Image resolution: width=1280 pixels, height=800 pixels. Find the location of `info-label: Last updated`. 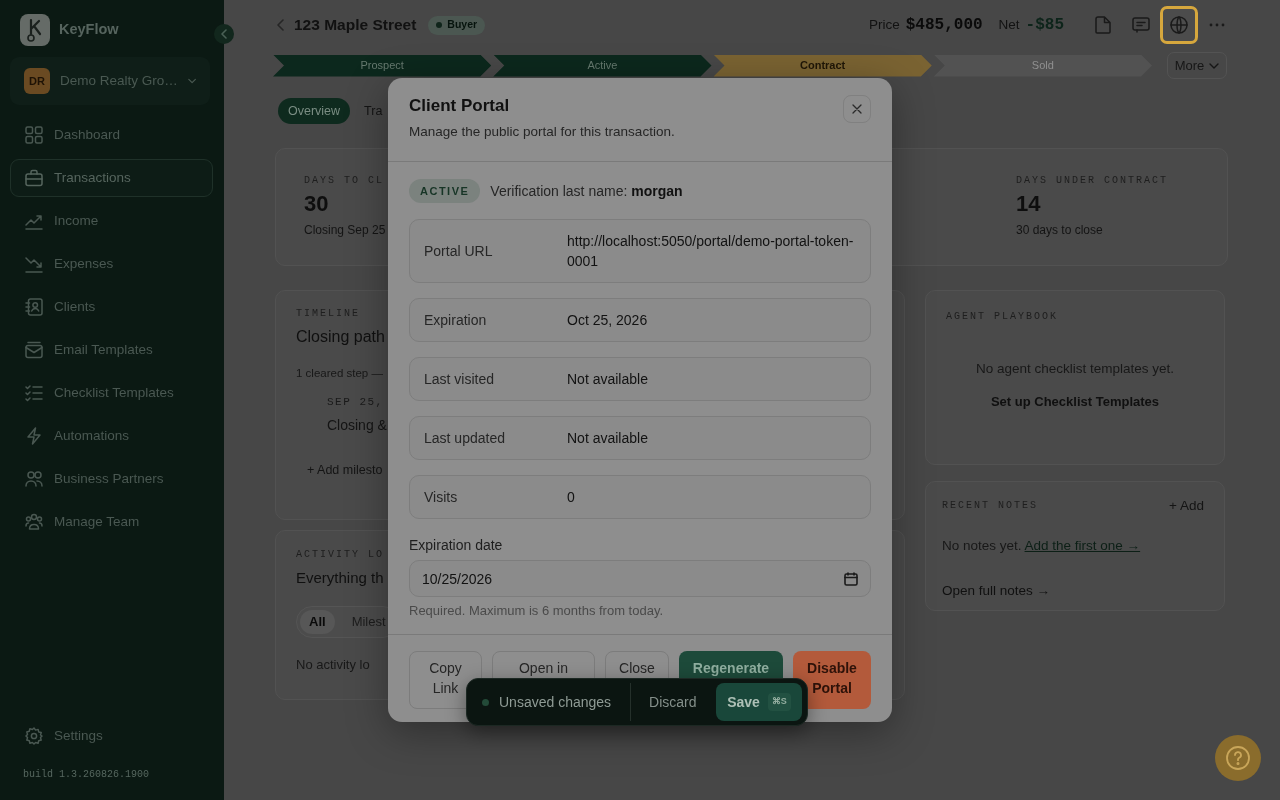

info-label: Last updated is located at coordinates (465, 438).